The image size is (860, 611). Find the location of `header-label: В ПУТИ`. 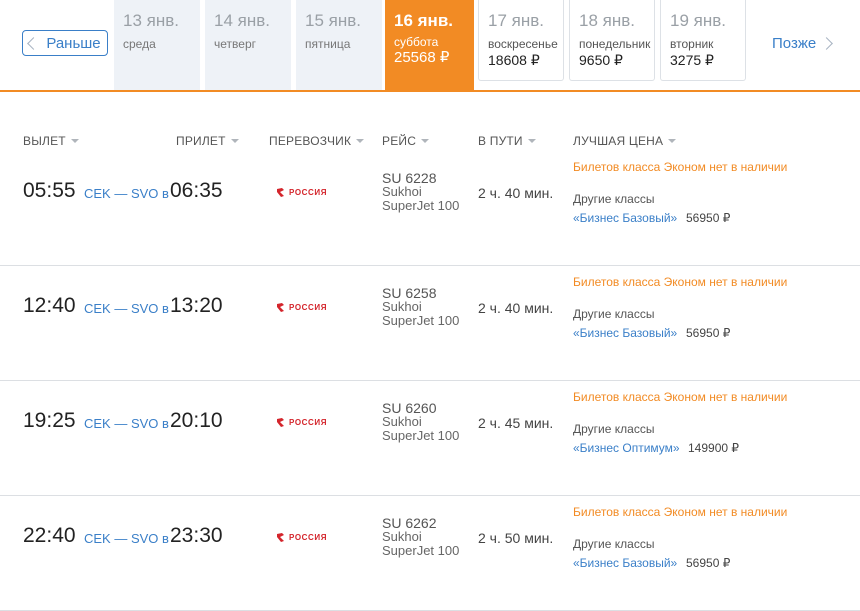

header-label: В ПУТИ is located at coordinates (500, 141).